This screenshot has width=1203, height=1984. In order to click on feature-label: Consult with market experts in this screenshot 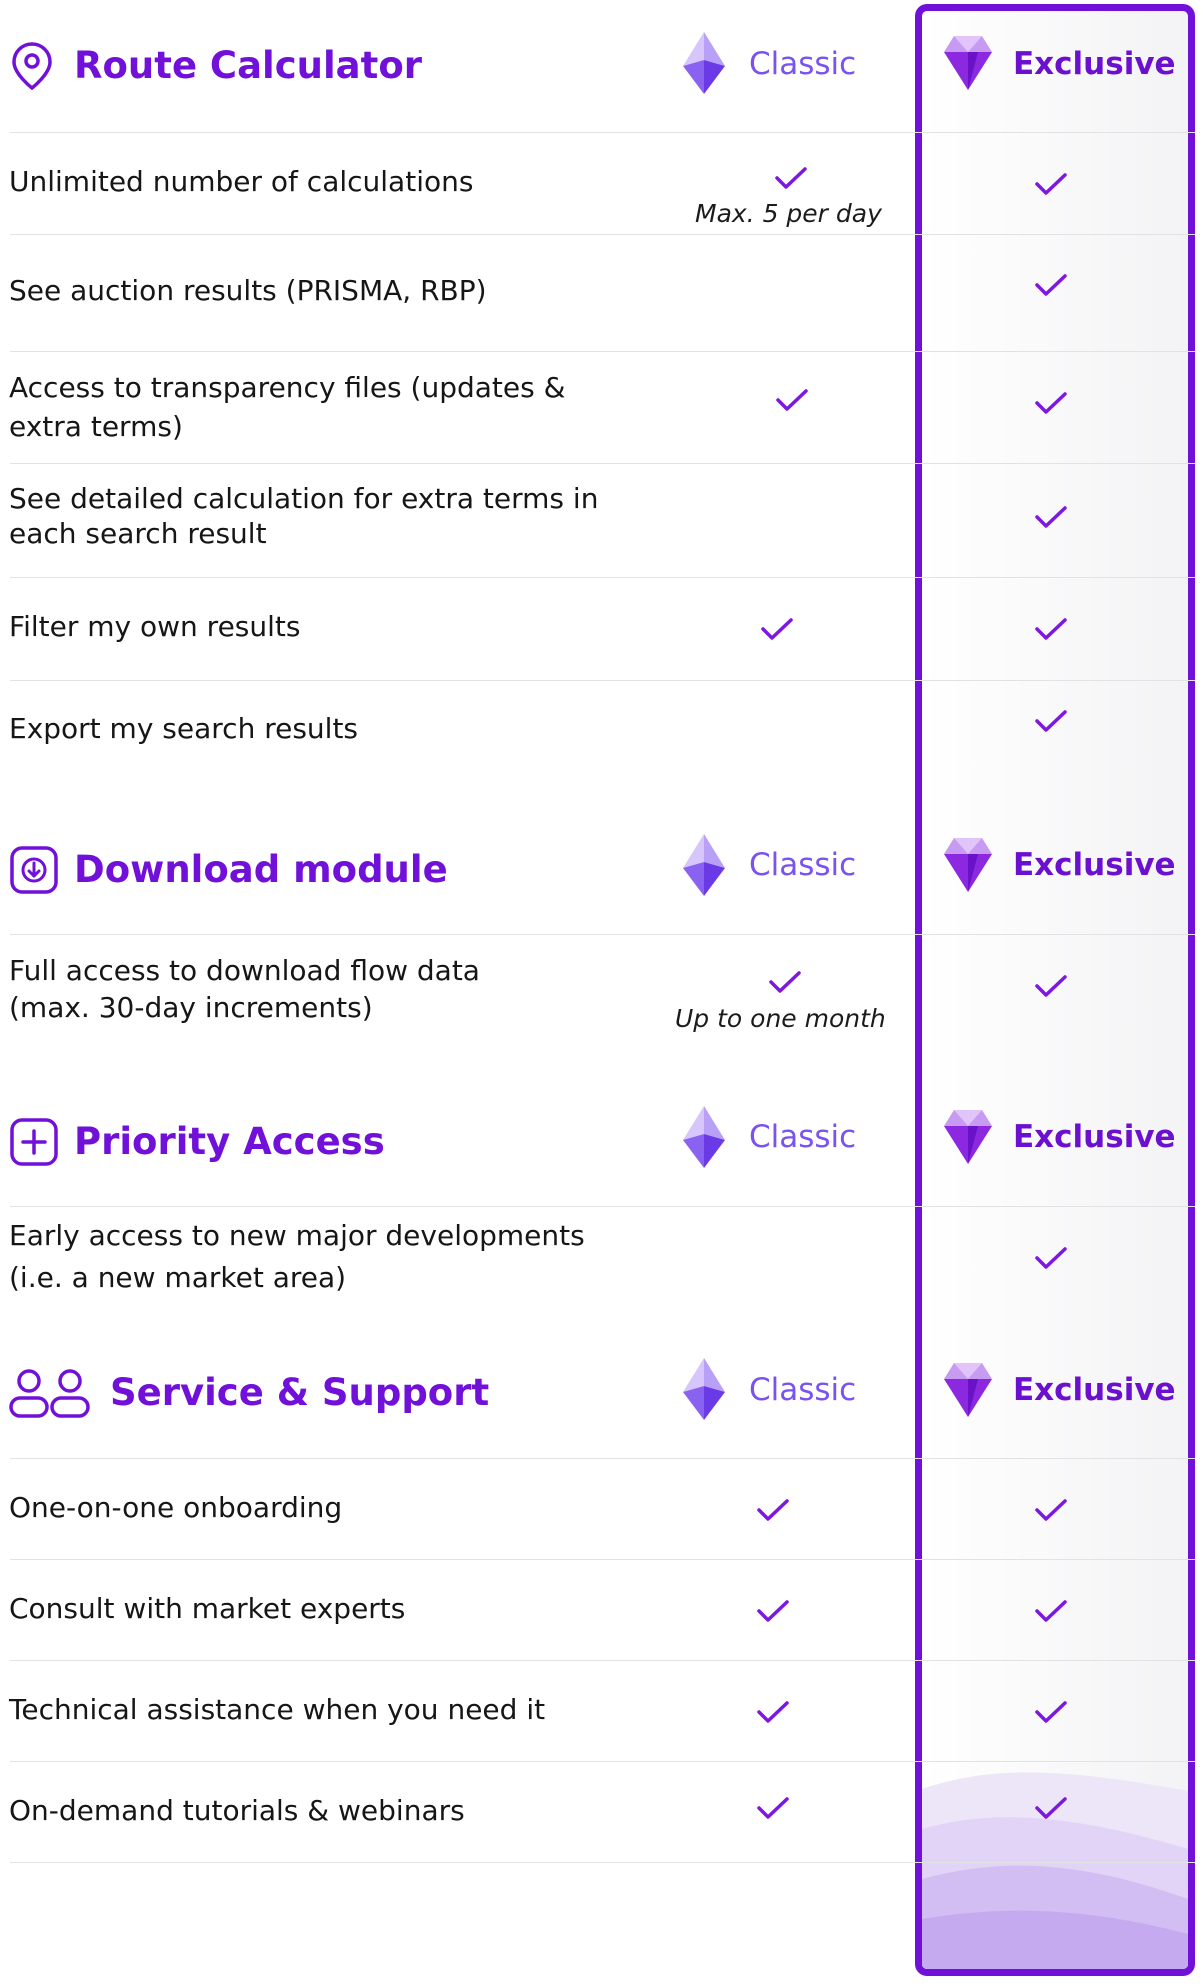, I will do `click(207, 1608)`.